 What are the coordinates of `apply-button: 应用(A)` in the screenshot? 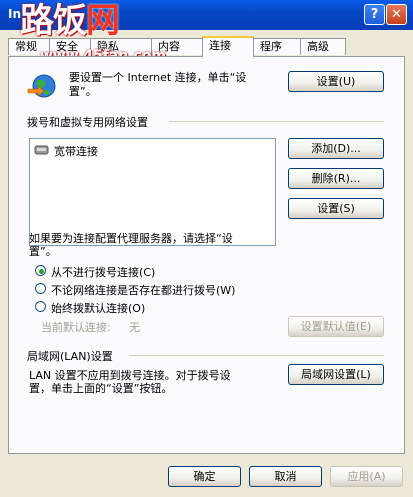 It's located at (366, 476).